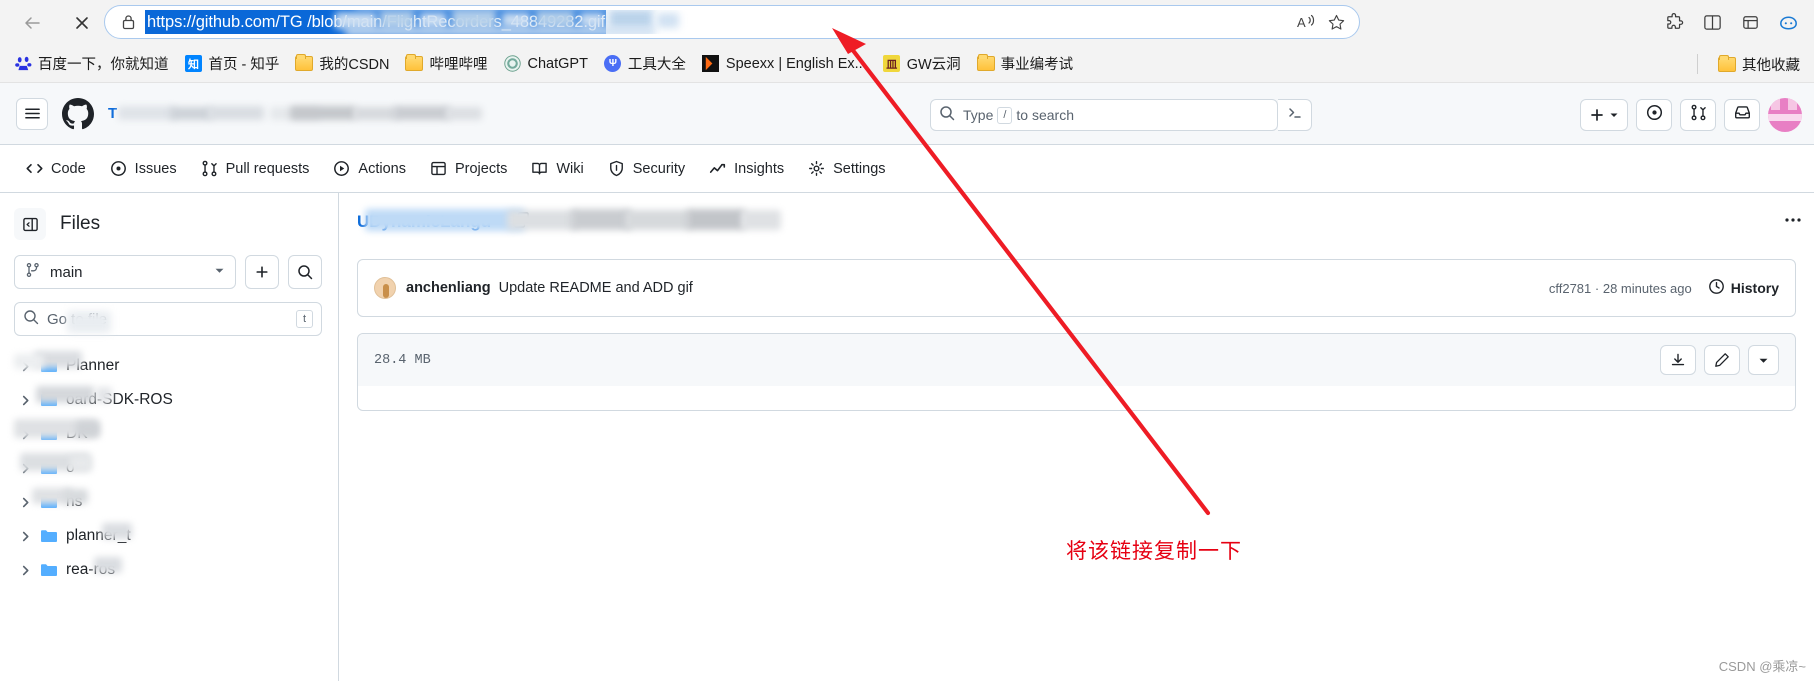 The width and height of the screenshot is (1814, 681). I want to click on tab-insights: Insights, so click(746, 168).